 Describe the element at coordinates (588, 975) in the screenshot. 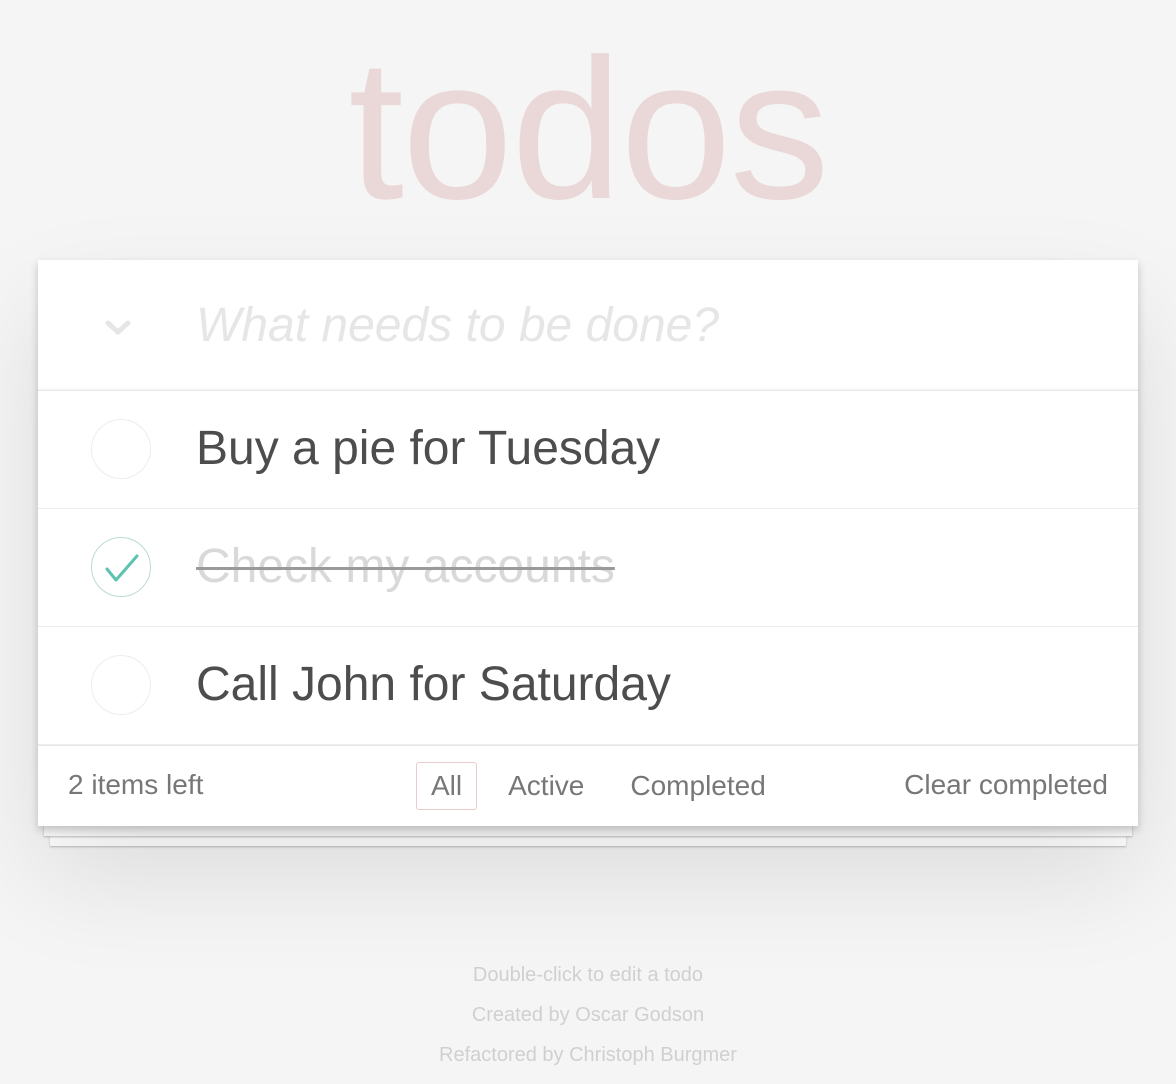

I see `edit-hint: Double-click to edit a todo` at that location.